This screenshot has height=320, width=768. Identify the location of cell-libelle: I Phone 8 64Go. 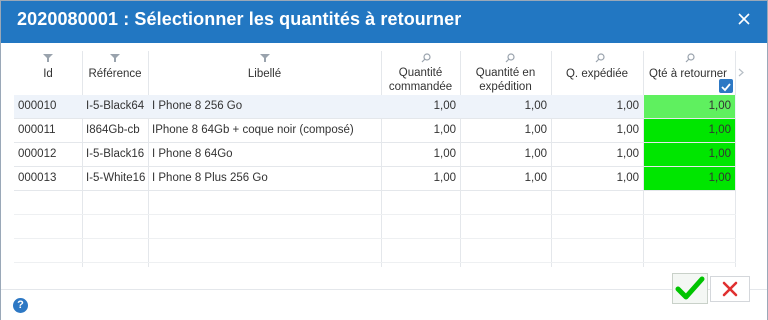
(192, 154).